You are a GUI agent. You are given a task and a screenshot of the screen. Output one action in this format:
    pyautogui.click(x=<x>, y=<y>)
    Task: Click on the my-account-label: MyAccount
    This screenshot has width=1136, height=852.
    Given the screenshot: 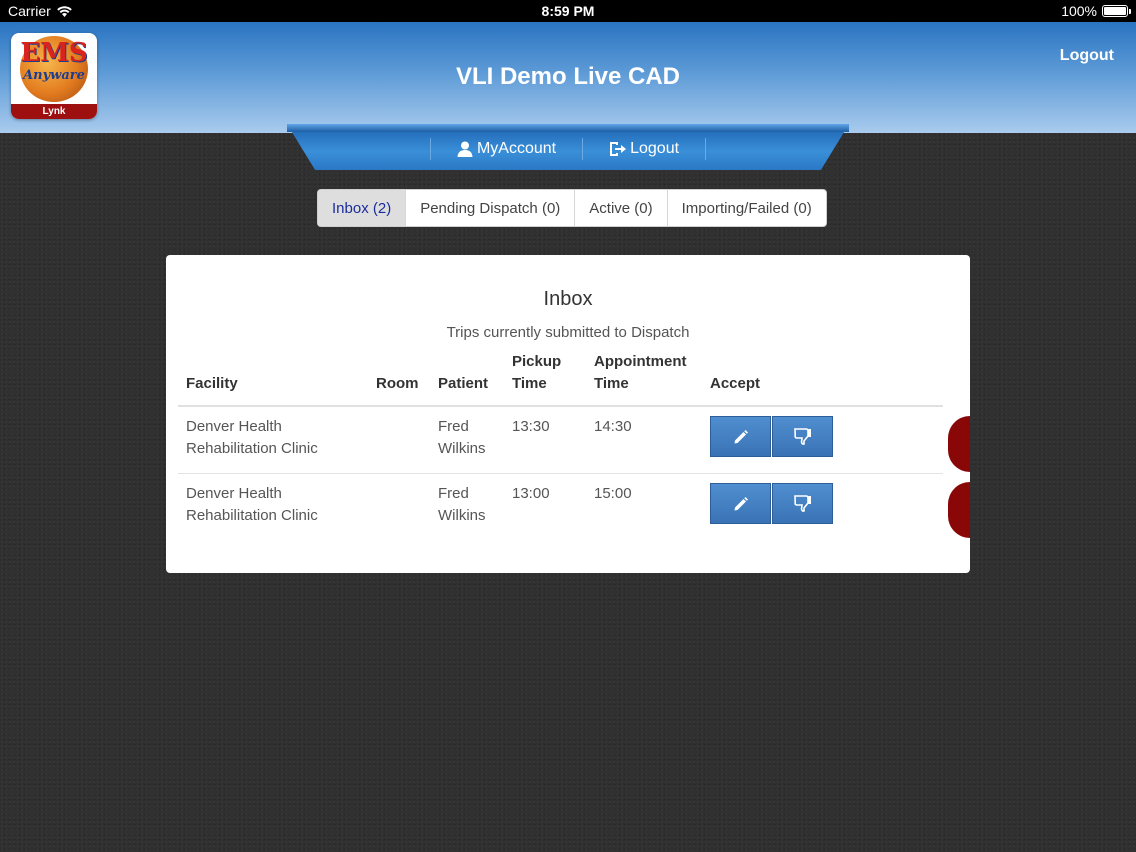 What is the action you would take?
    pyautogui.click(x=516, y=148)
    